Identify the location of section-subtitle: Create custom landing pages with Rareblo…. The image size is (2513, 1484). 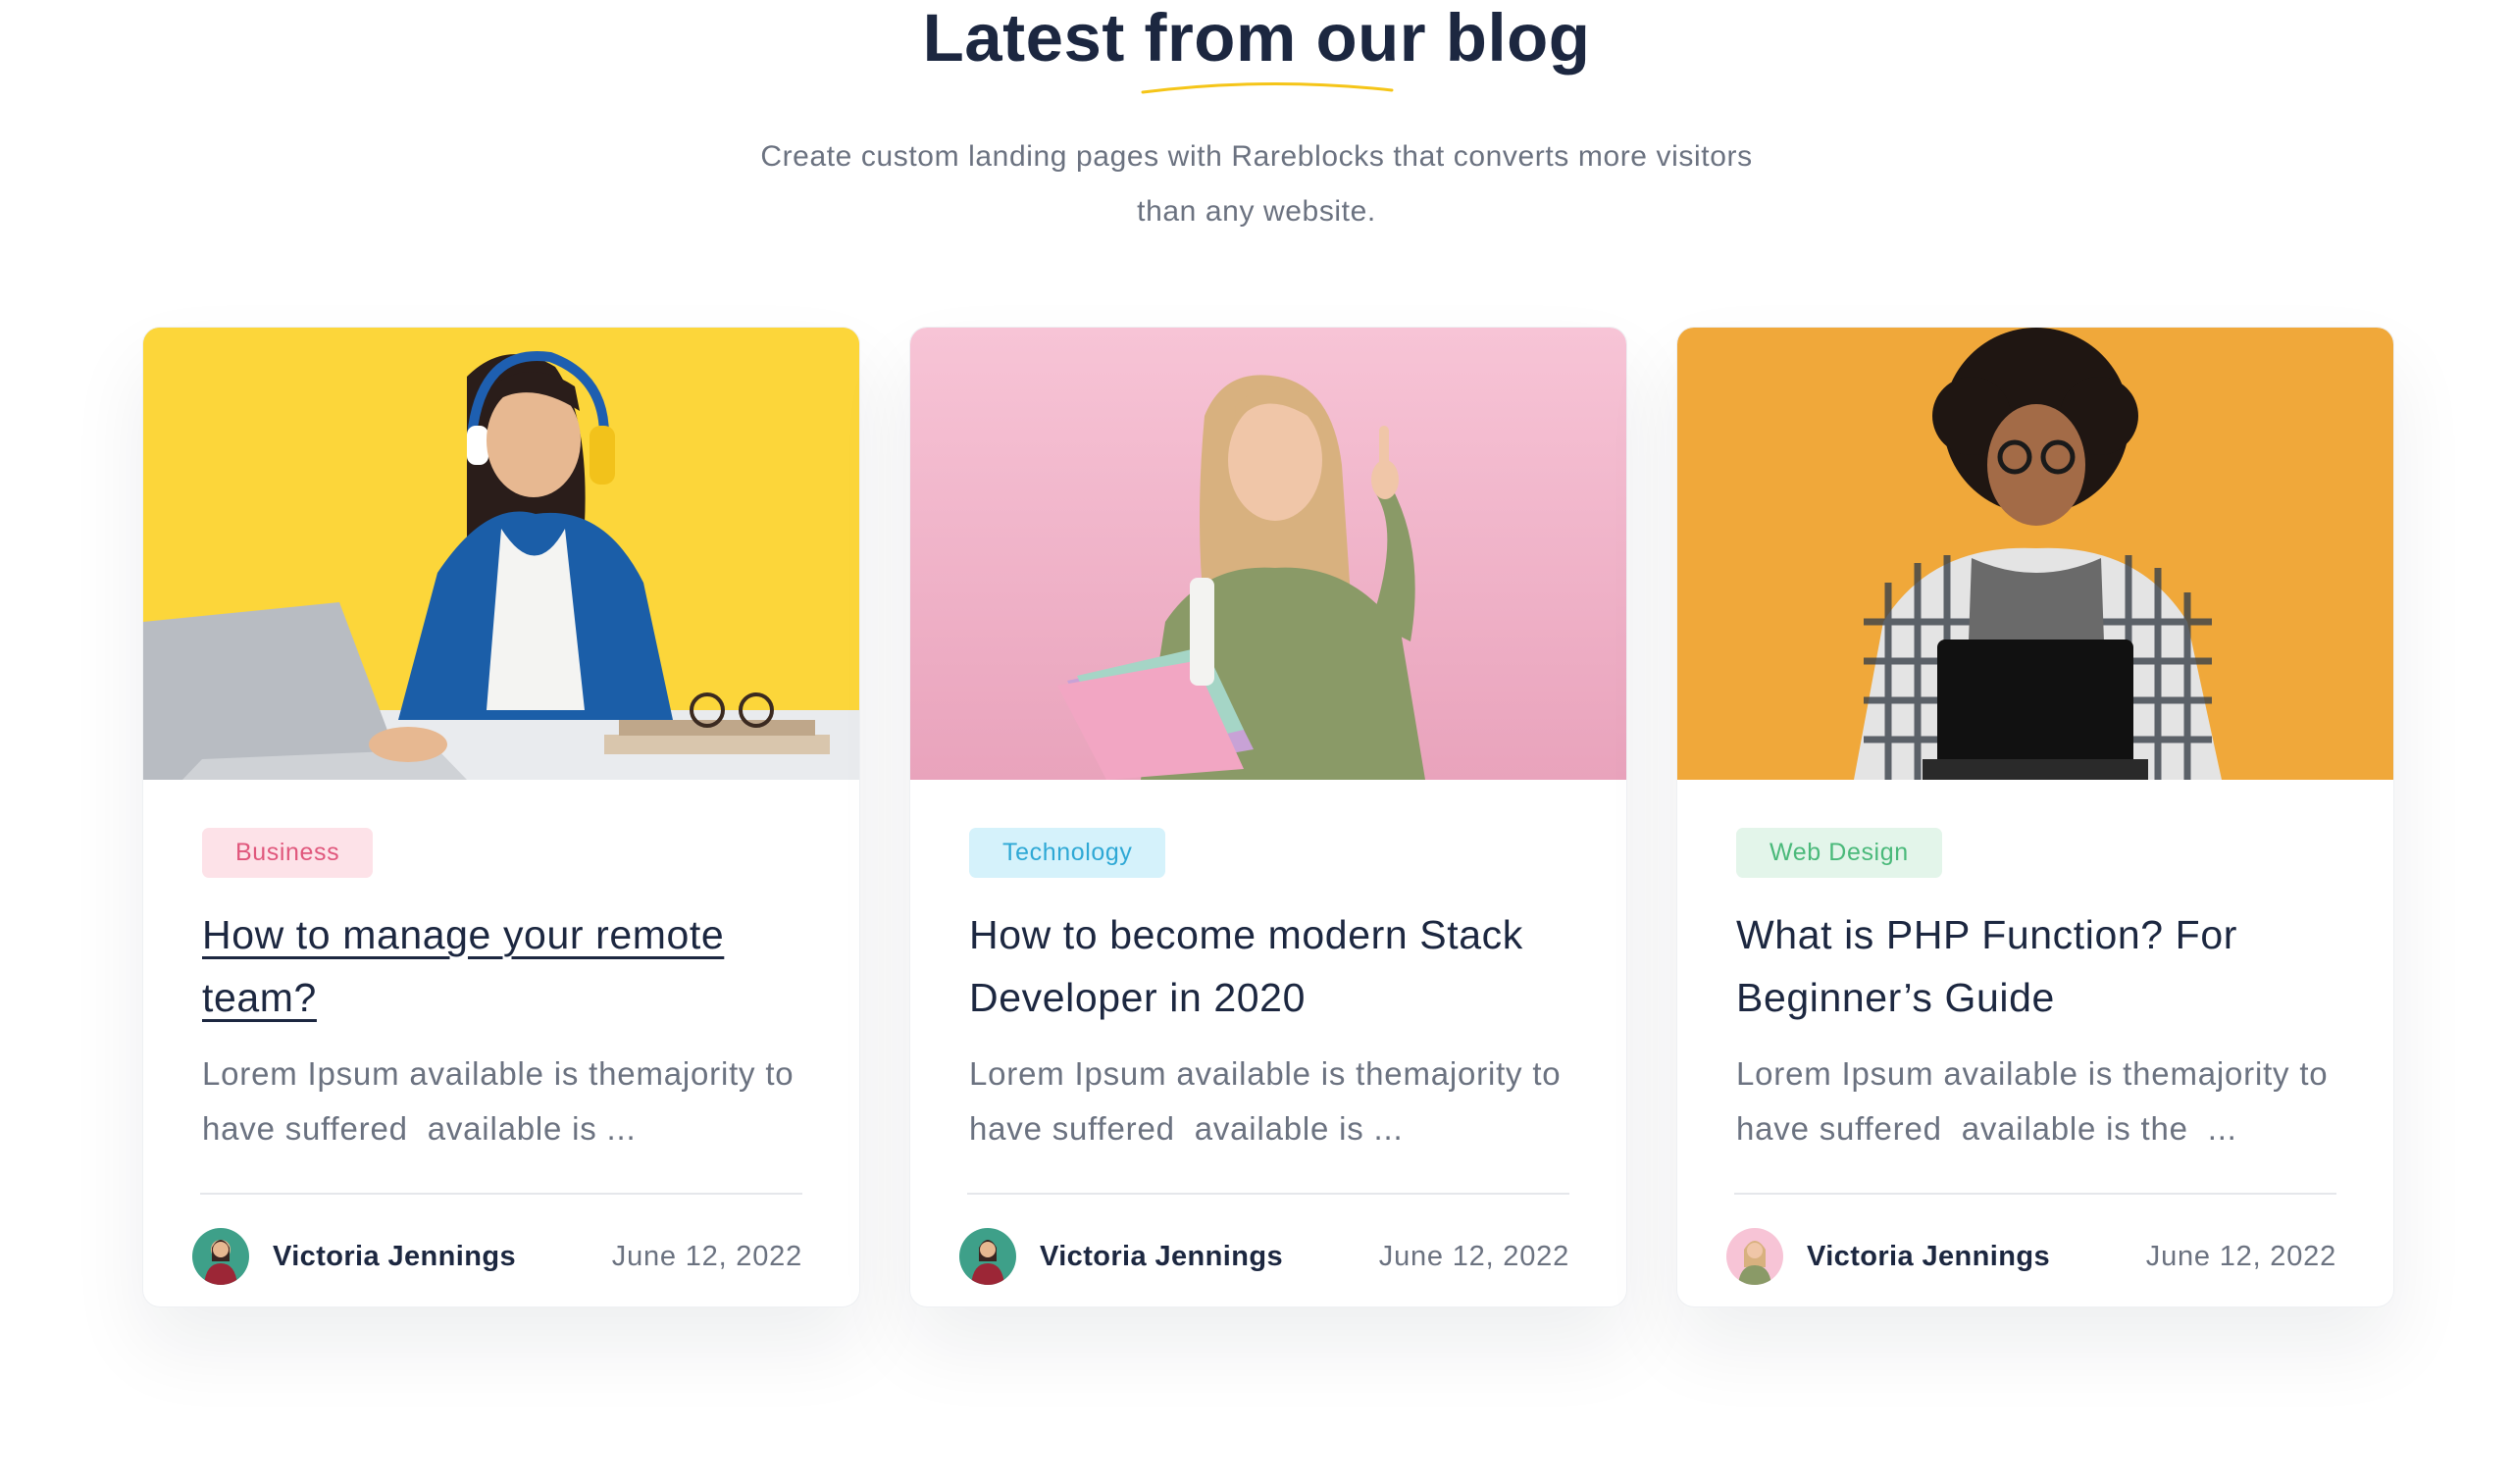
(1256, 184).